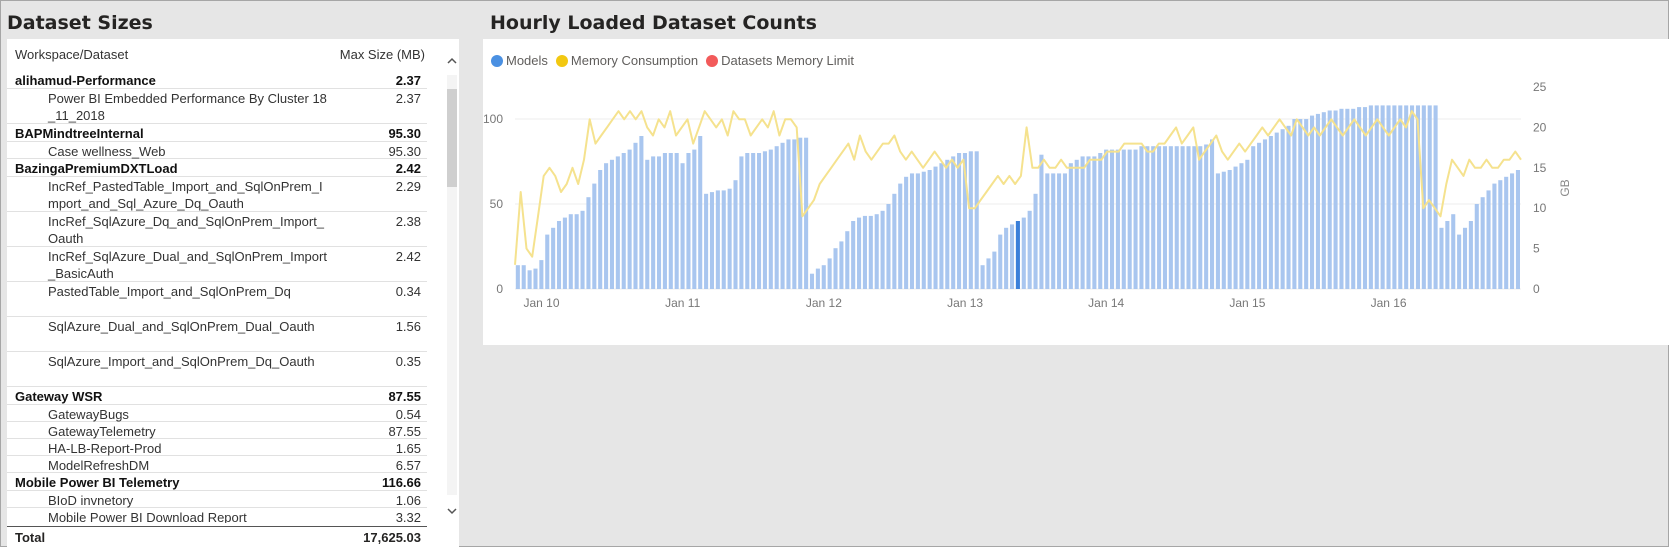  What do you see at coordinates (217, 299) in the screenshot?
I see `dataset-row: PastedTable_Import_and_SqlOnPrem_Dq 0.34` at bounding box center [217, 299].